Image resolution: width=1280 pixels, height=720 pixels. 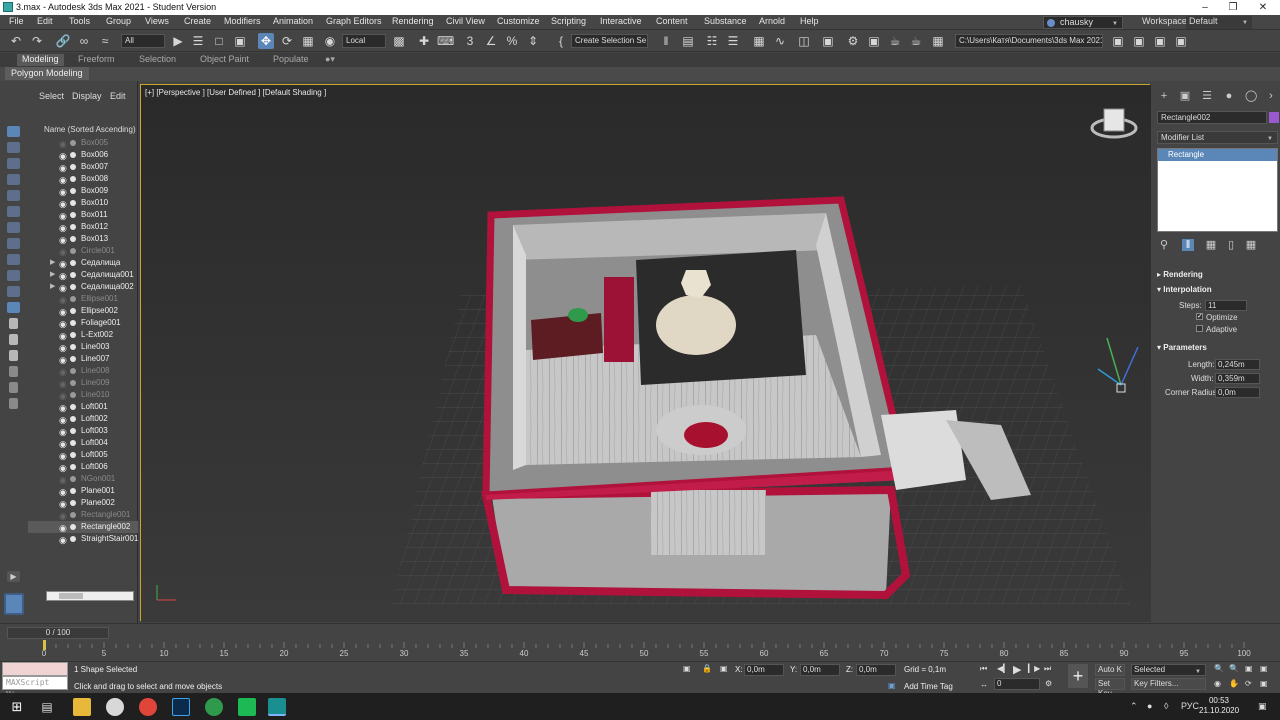 I want to click on list-item: ◉ Box007, so click(x=83, y=167).